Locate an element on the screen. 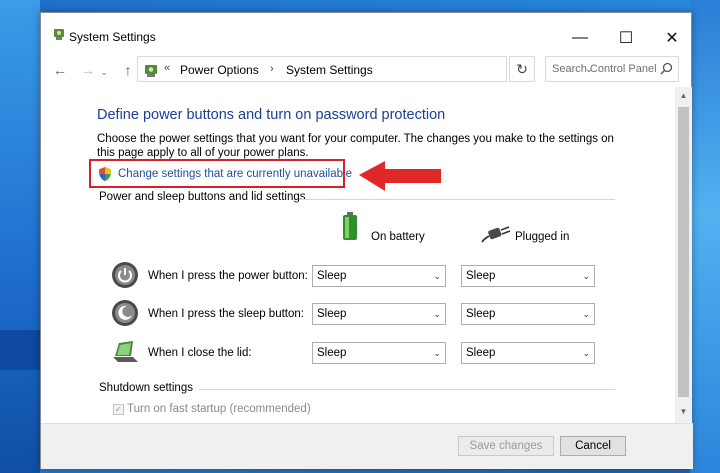 Image resolution: width=720 pixels, height=473 pixels. sleep-button-icon is located at coordinates (125, 313).